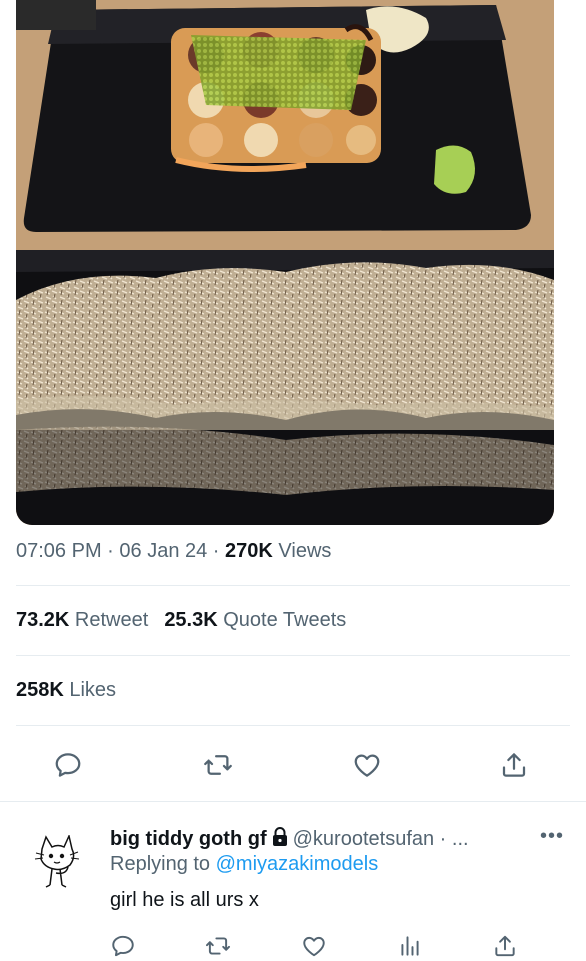 This screenshot has height=961, width=586. What do you see at coordinates (163, 551) in the screenshot?
I see `tweet-date: 06 Jan 24` at bounding box center [163, 551].